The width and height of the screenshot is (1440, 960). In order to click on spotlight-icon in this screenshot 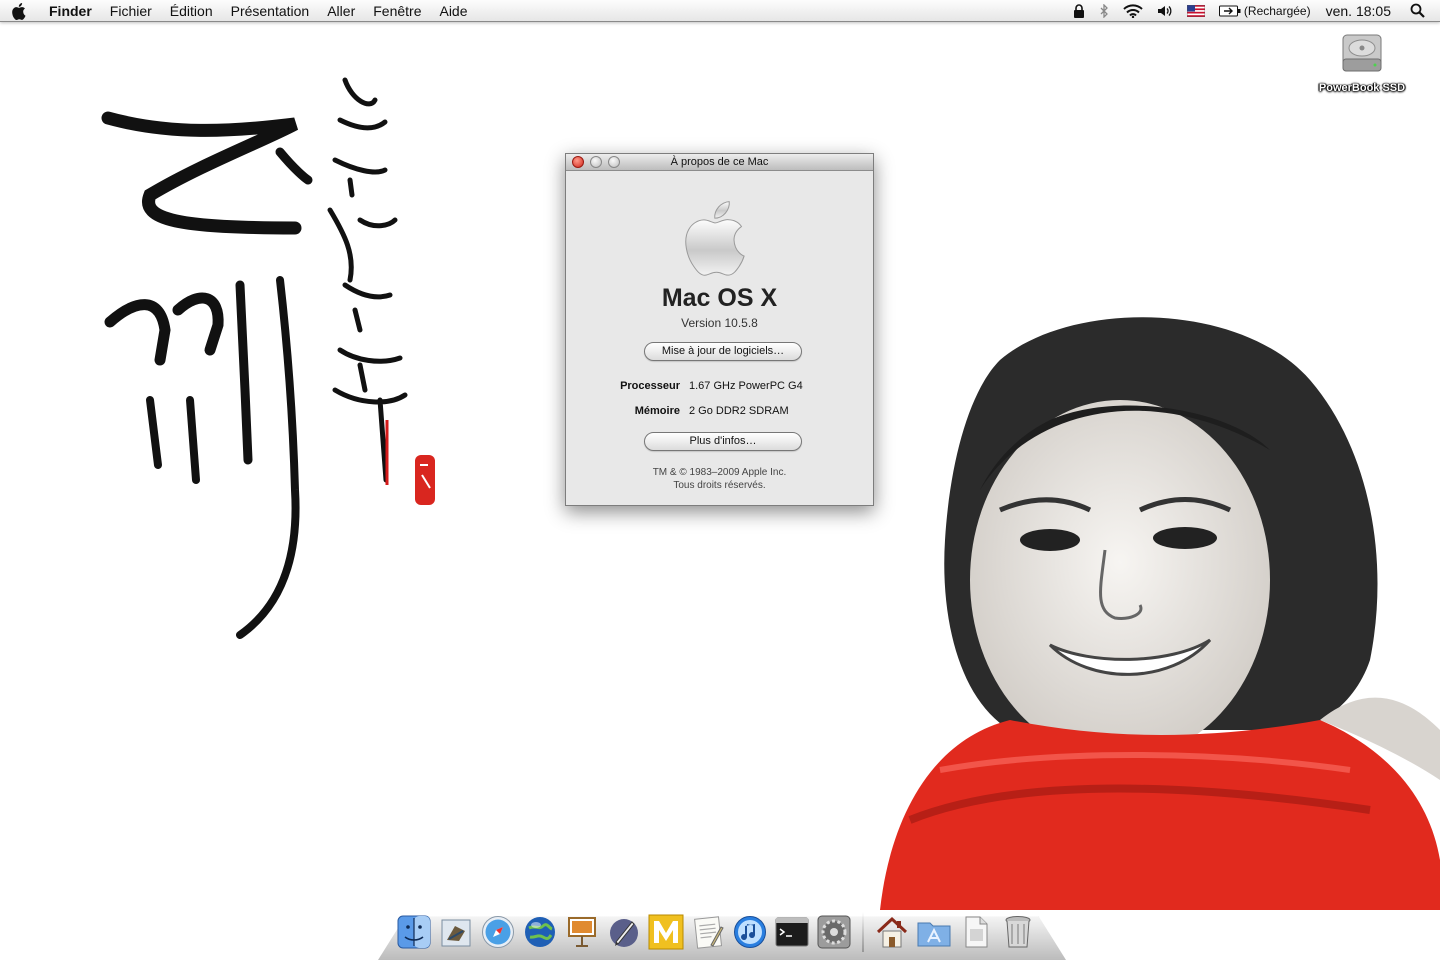, I will do `click(1417, 10)`.